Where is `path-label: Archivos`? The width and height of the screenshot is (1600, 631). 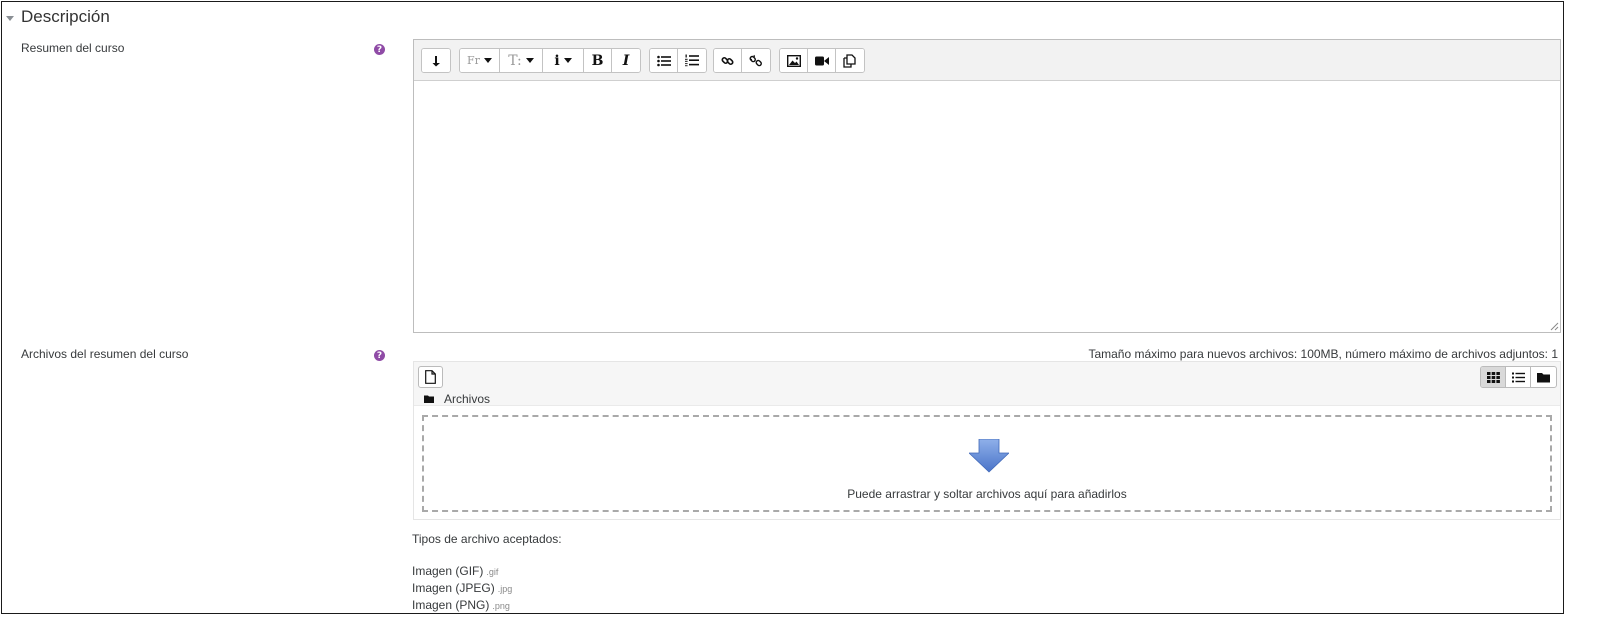 path-label: Archivos is located at coordinates (467, 399).